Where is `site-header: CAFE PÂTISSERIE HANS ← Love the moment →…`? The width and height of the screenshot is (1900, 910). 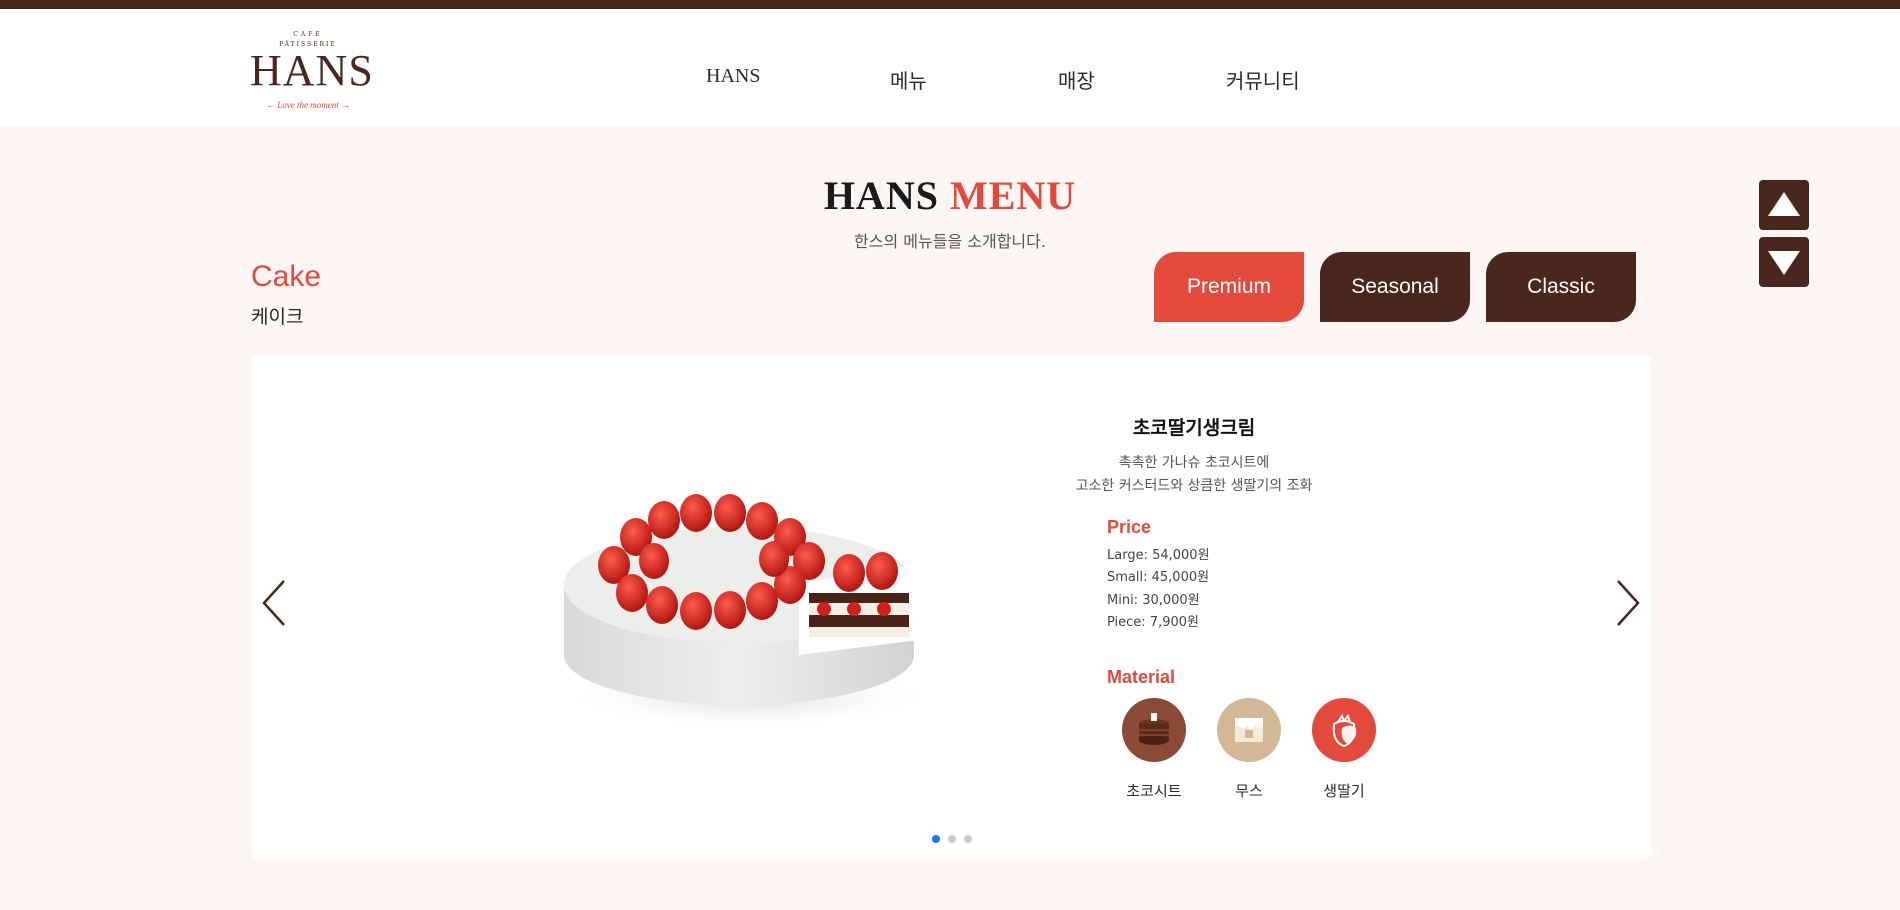 site-header: CAFE PÂTISSERIE HANS ← Love the moment →… is located at coordinates (950, 68).